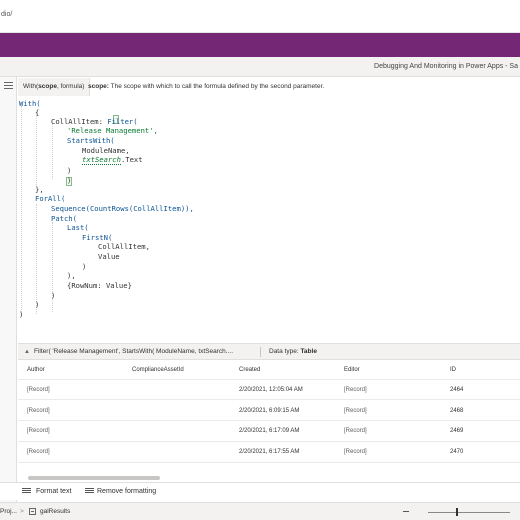  What do you see at coordinates (269, 431) in the screenshot?
I see `cell-created: 2/20/2021, 6:17:09 AM` at bounding box center [269, 431].